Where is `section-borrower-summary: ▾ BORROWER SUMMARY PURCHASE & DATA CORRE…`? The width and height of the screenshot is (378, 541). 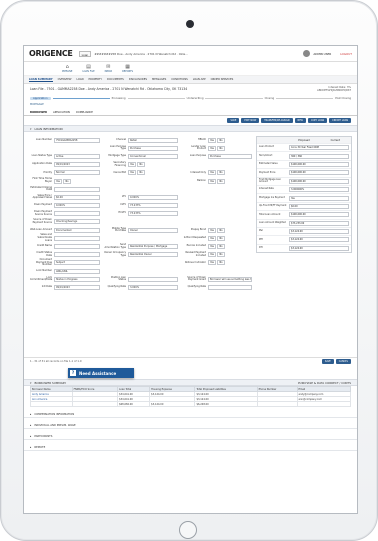 section-borrower-summary: ▾ BORROWER SUMMARY PURCHASE & DATA CORRE… is located at coordinates (190, 382).